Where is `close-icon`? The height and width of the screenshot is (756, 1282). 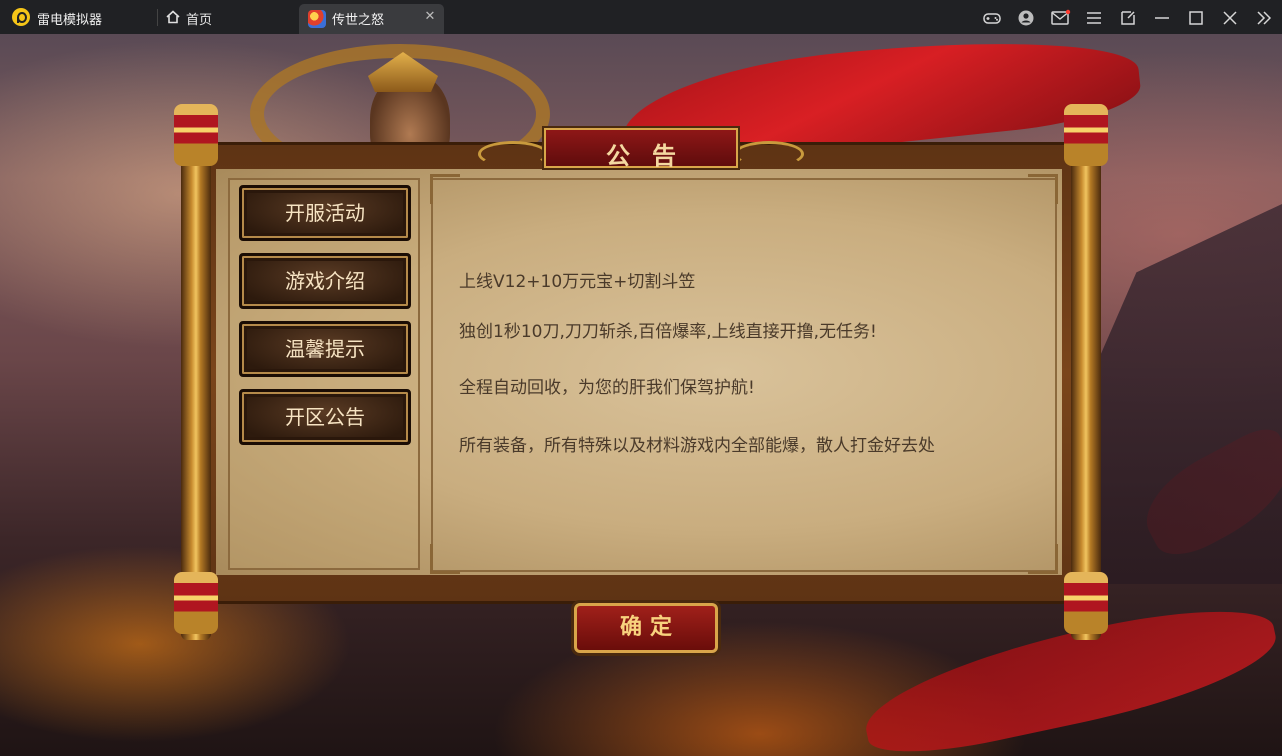
close-icon is located at coordinates (1230, 18).